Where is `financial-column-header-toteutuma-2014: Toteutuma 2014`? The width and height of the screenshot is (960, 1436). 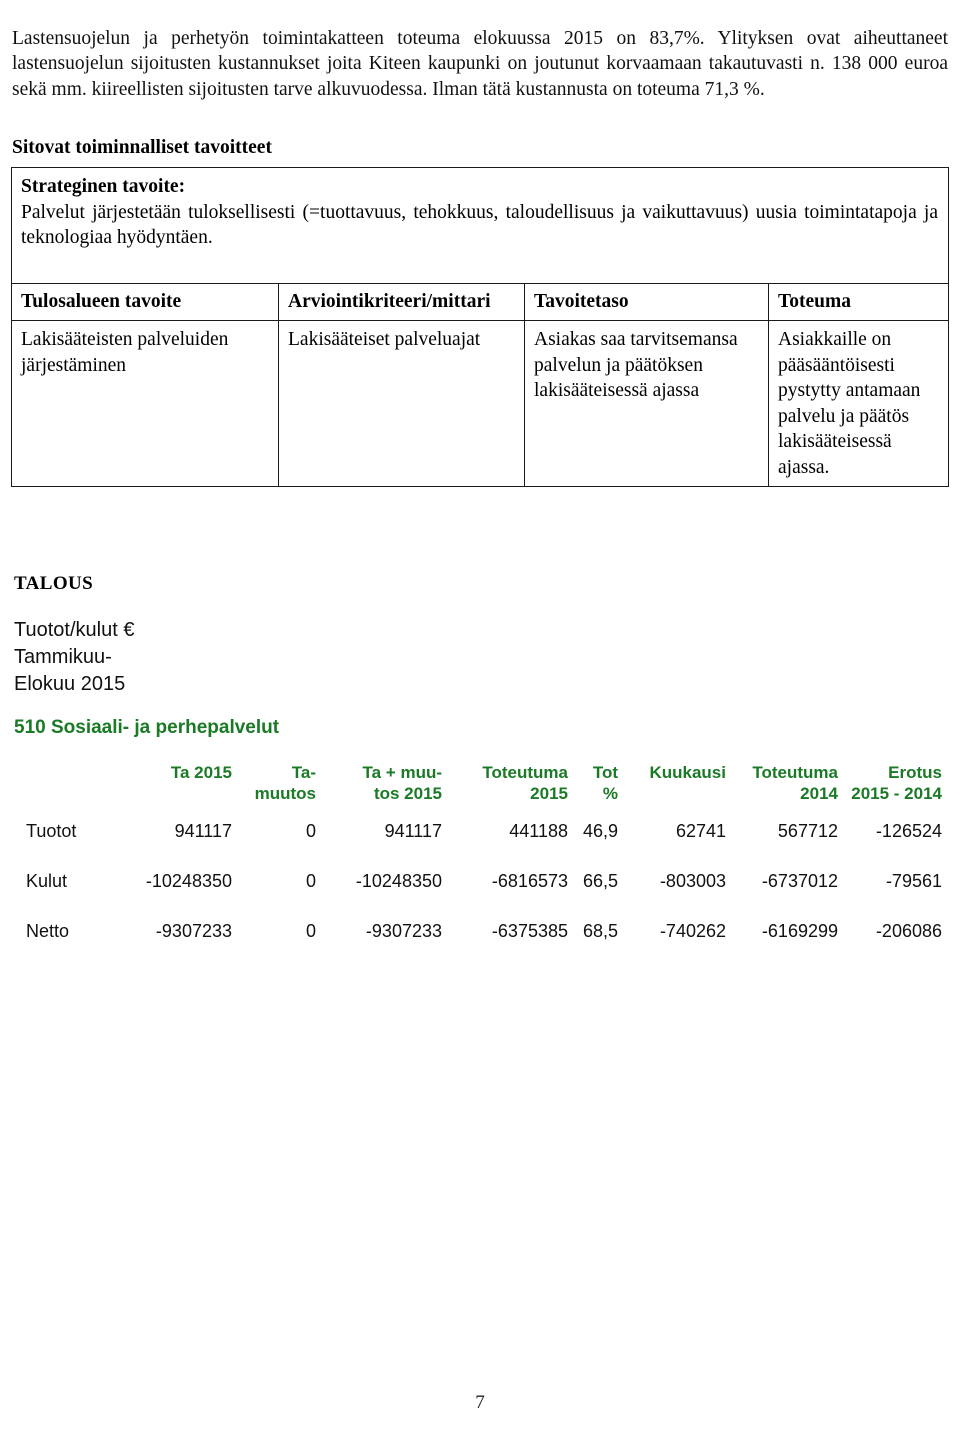 financial-column-header-toteutuma-2014: Toteutuma 2014 is located at coordinates (795, 783).